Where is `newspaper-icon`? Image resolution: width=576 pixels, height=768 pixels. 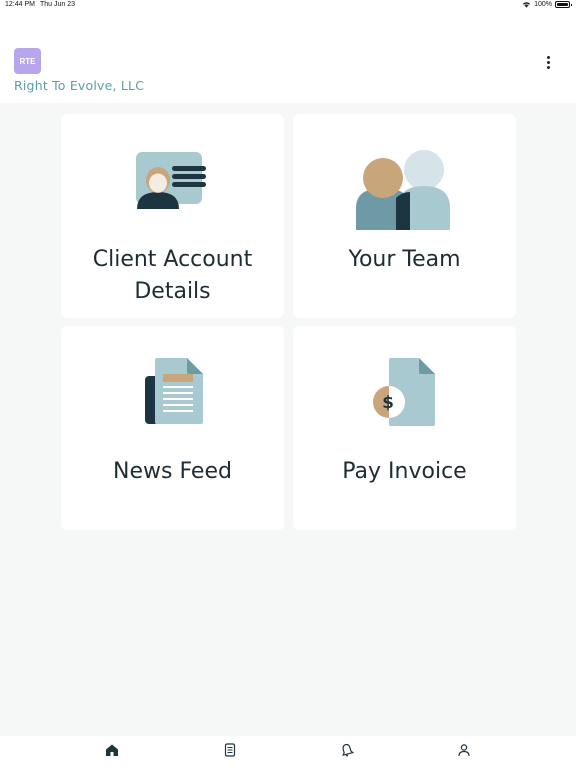 newspaper-icon is located at coordinates (174, 391).